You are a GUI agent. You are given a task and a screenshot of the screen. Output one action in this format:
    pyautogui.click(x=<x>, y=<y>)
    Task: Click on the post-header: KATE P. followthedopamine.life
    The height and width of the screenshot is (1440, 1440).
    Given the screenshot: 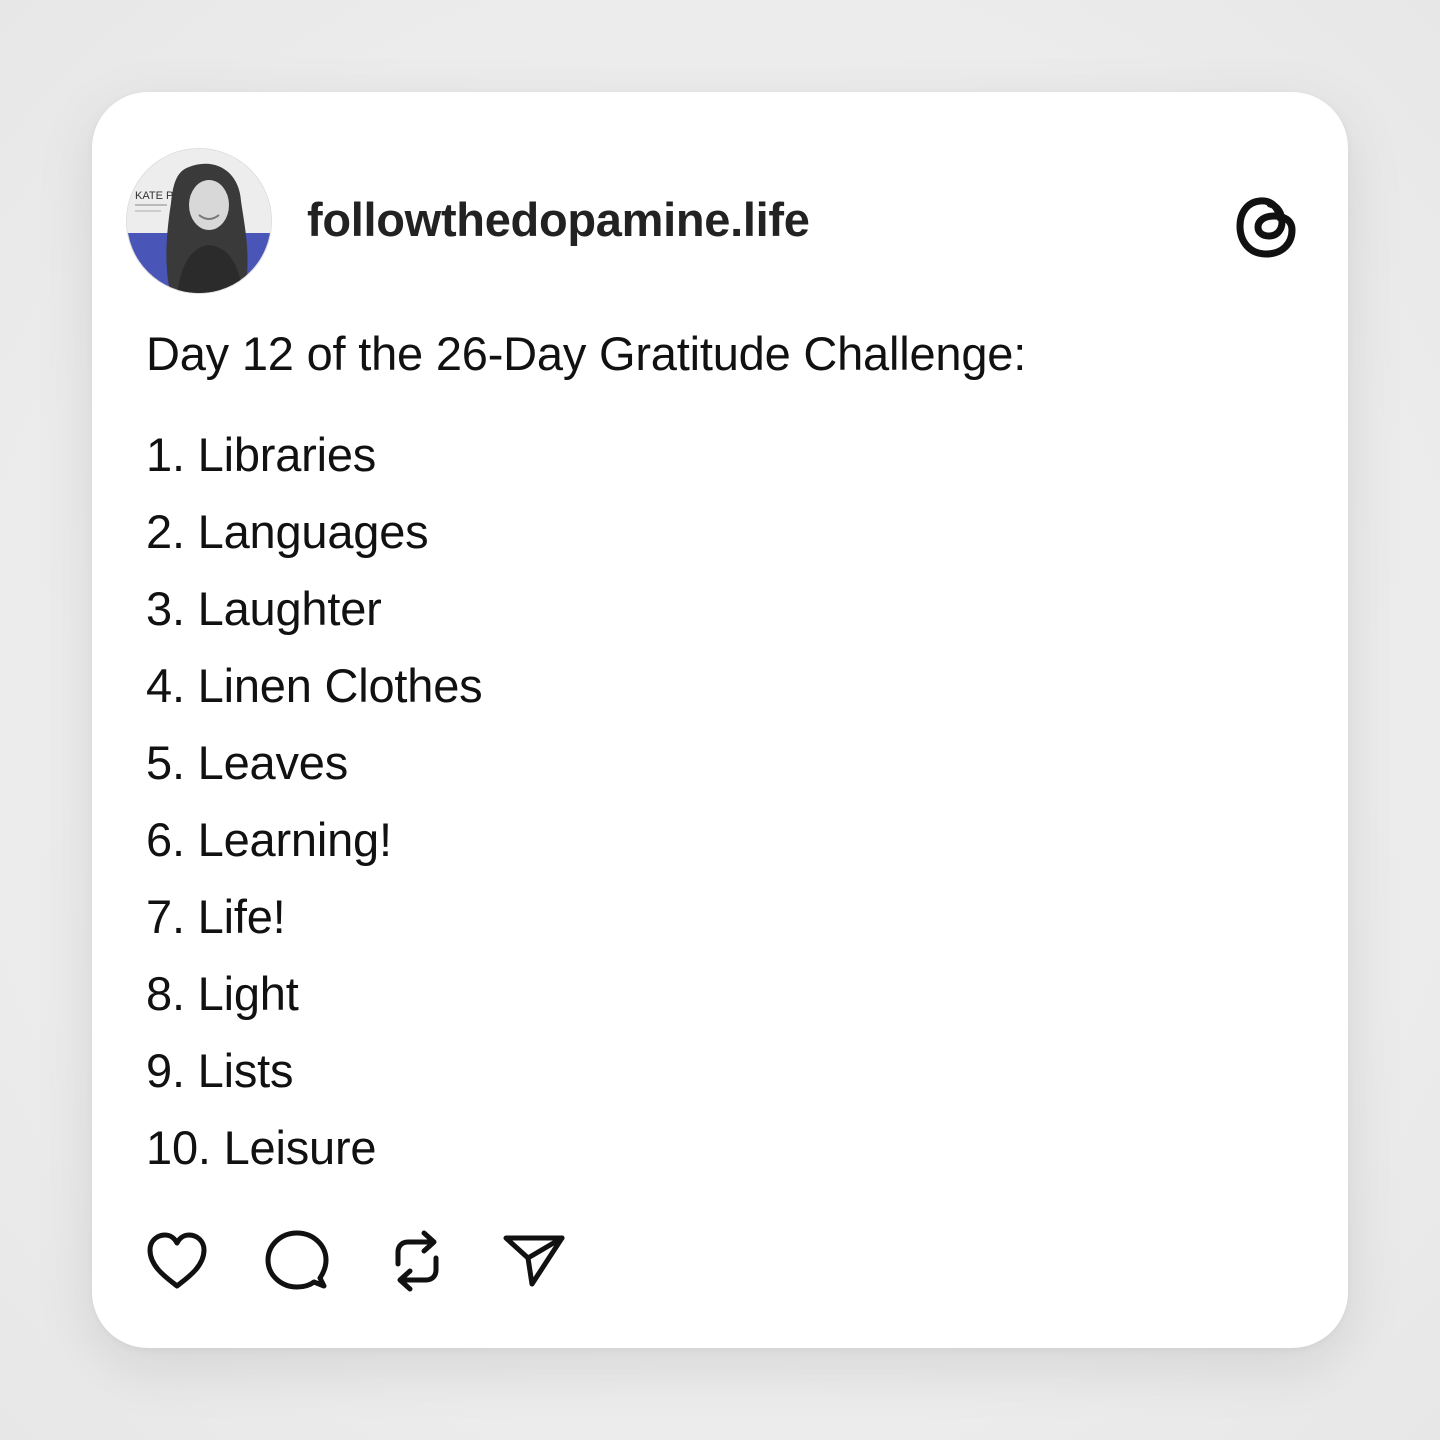 What is the action you would take?
    pyautogui.click(x=714, y=221)
    